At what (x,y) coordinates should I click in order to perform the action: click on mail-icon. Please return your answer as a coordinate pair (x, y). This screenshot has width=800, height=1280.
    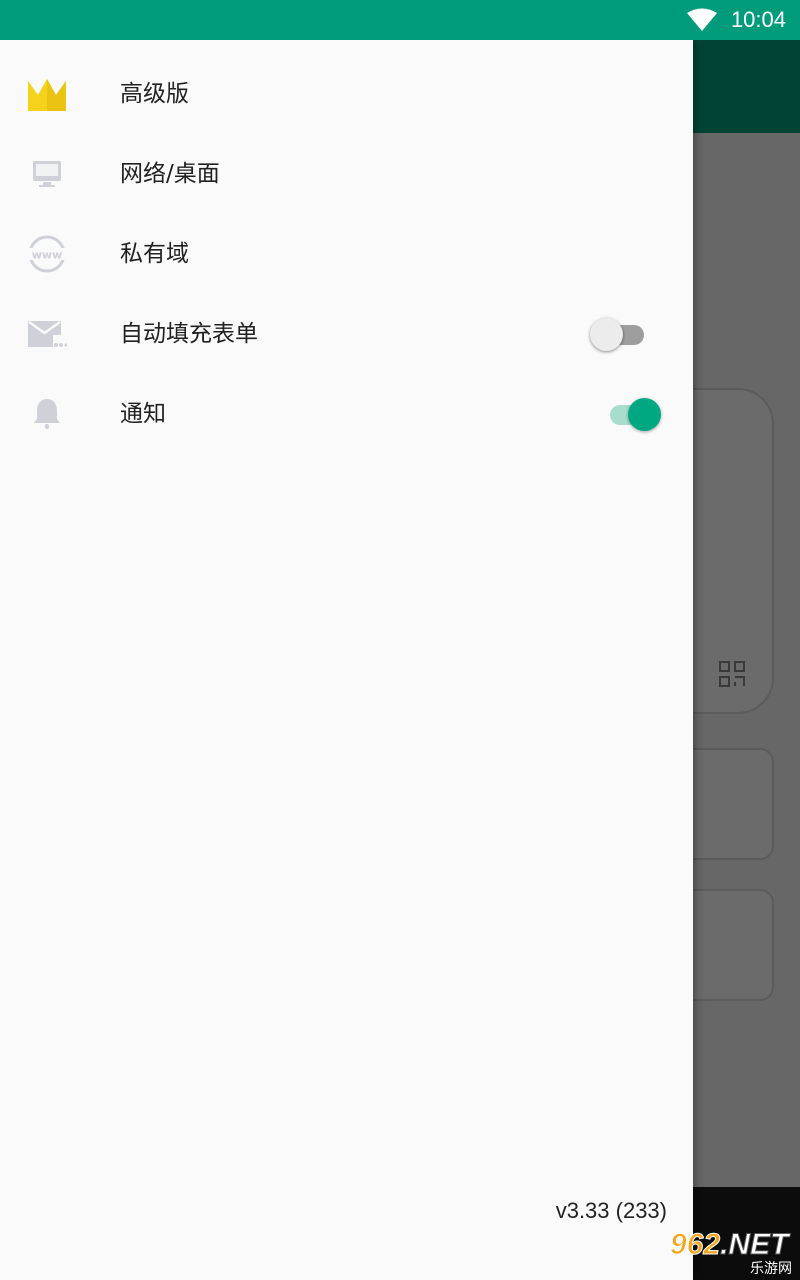
    Looking at the image, I should click on (47, 334).